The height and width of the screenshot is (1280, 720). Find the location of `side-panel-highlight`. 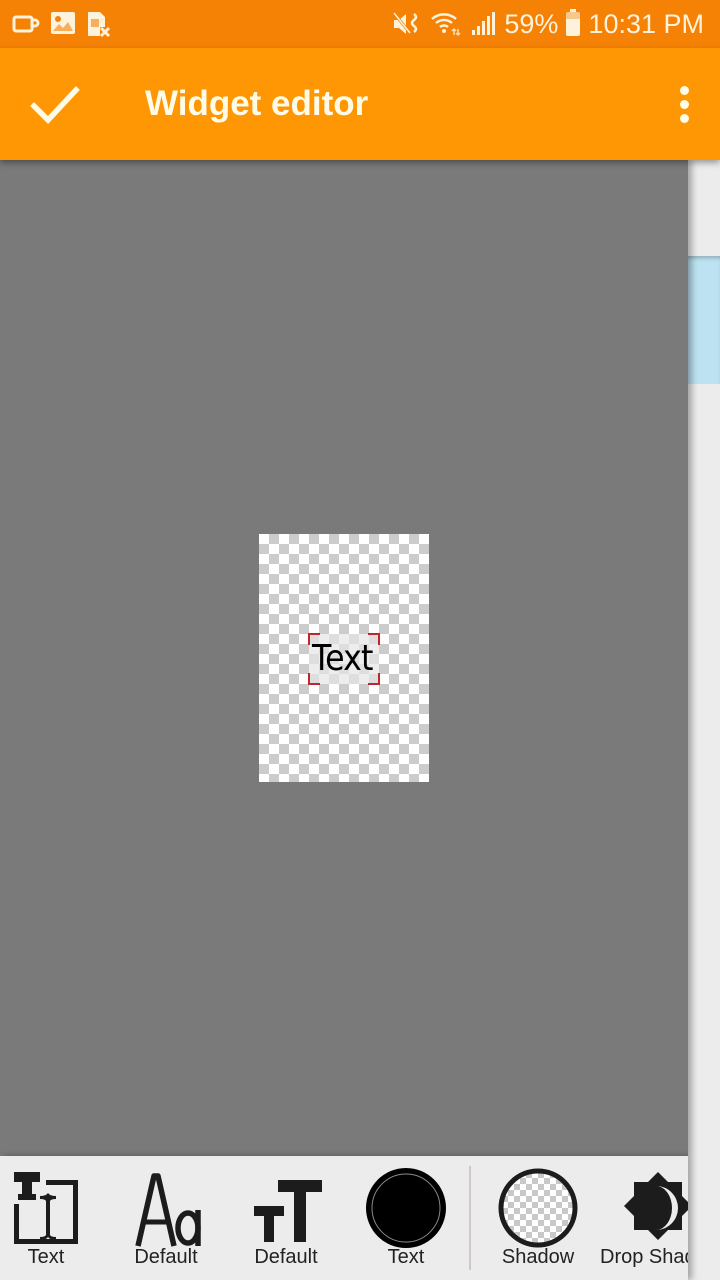

side-panel-highlight is located at coordinates (704, 320).